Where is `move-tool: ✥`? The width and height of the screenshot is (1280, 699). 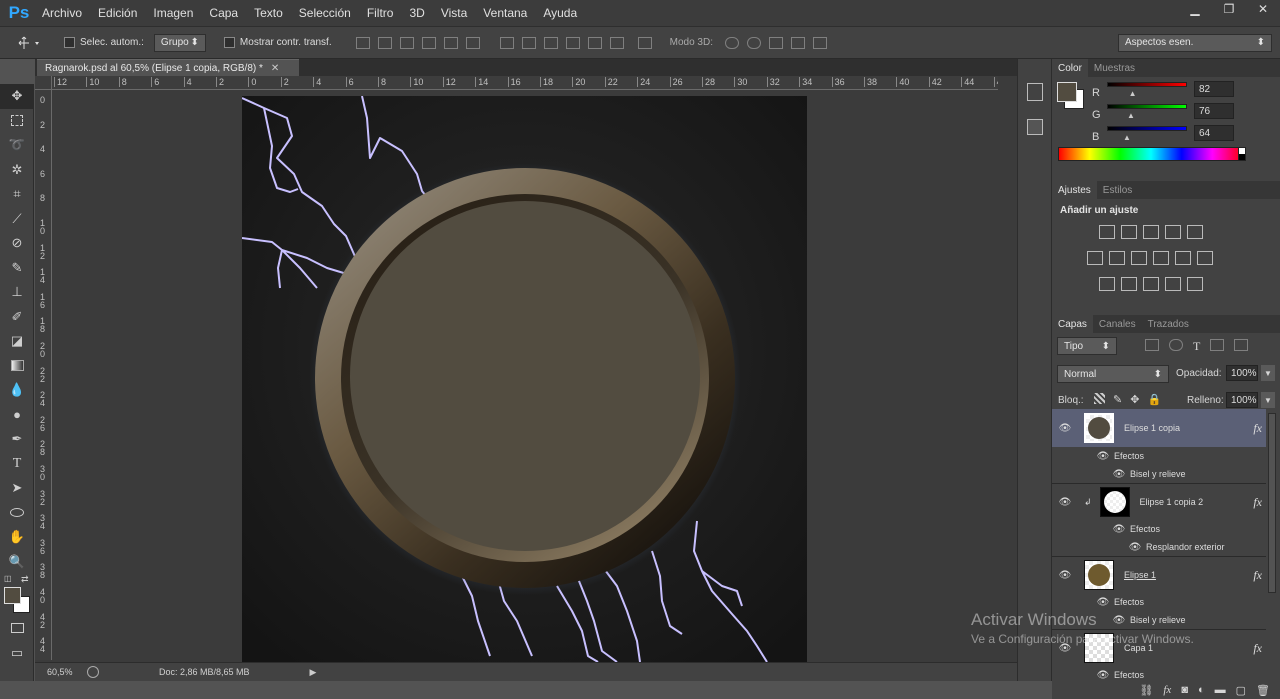
move-tool: ✥ is located at coordinates (17, 96).